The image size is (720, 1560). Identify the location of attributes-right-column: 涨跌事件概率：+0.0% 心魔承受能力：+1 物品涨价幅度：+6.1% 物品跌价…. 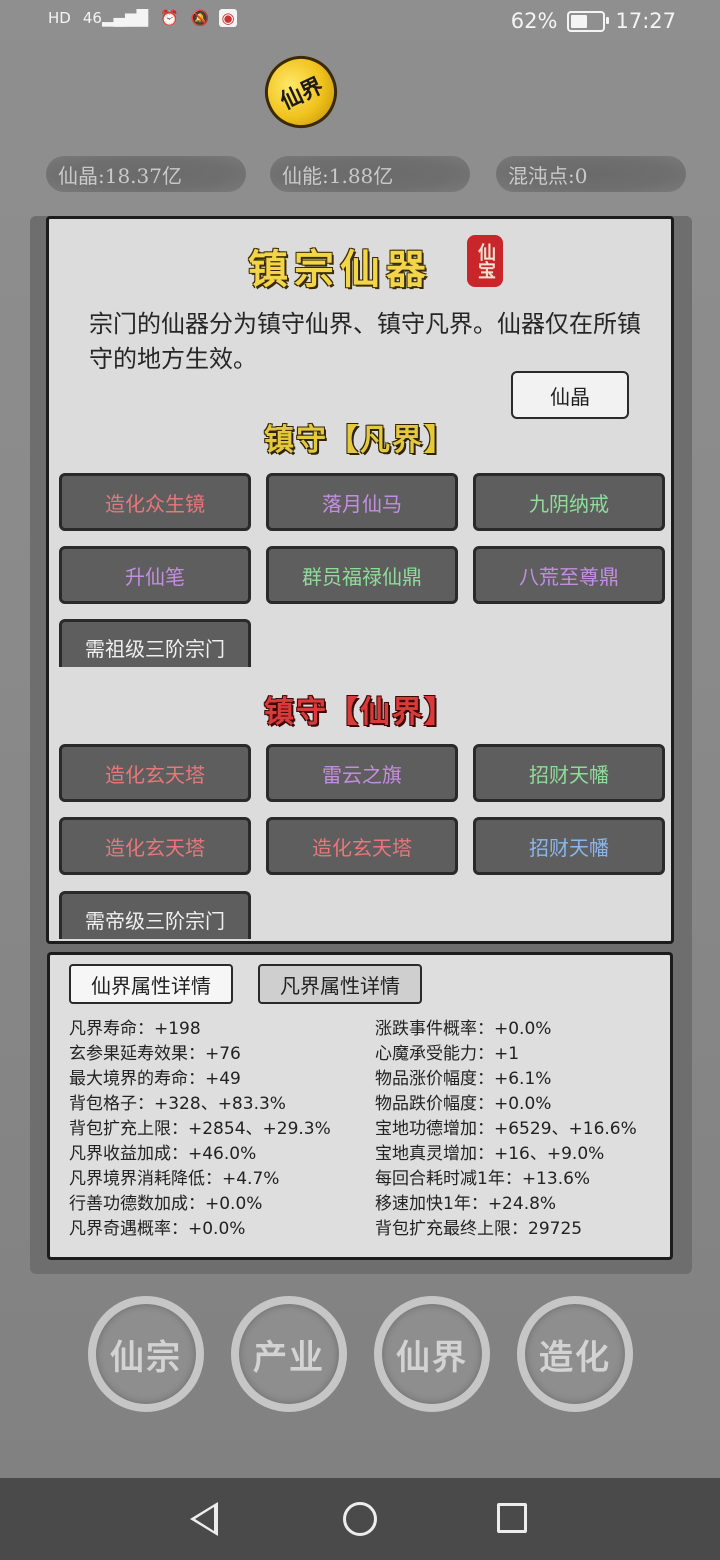
(506, 1129).